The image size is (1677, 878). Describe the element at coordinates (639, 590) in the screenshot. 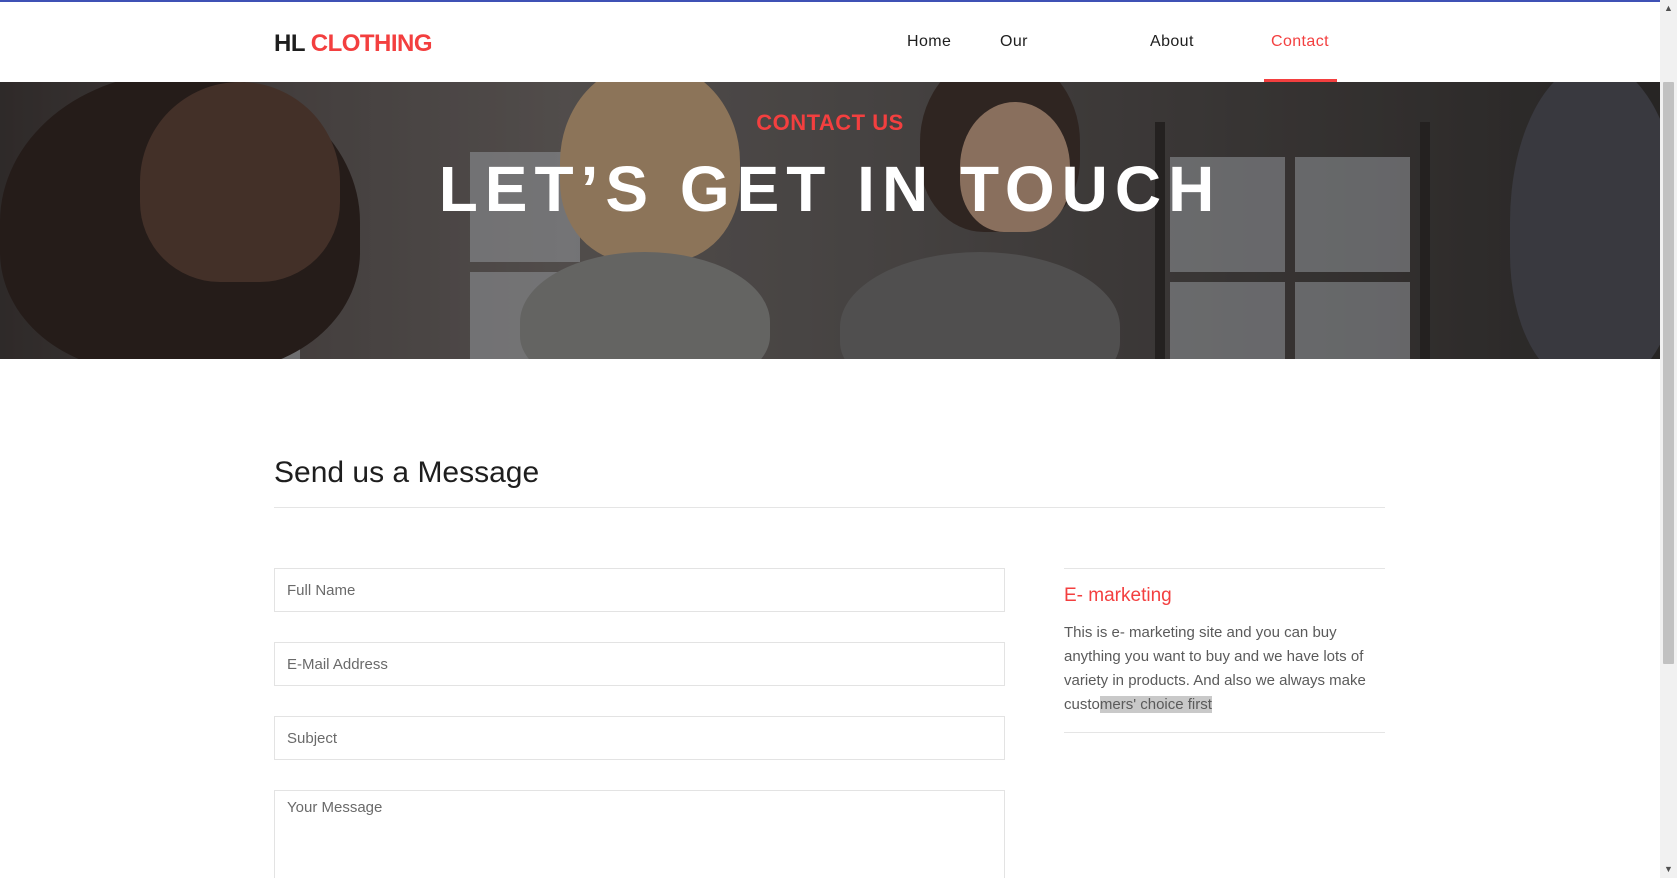

I see `full-name-input` at that location.